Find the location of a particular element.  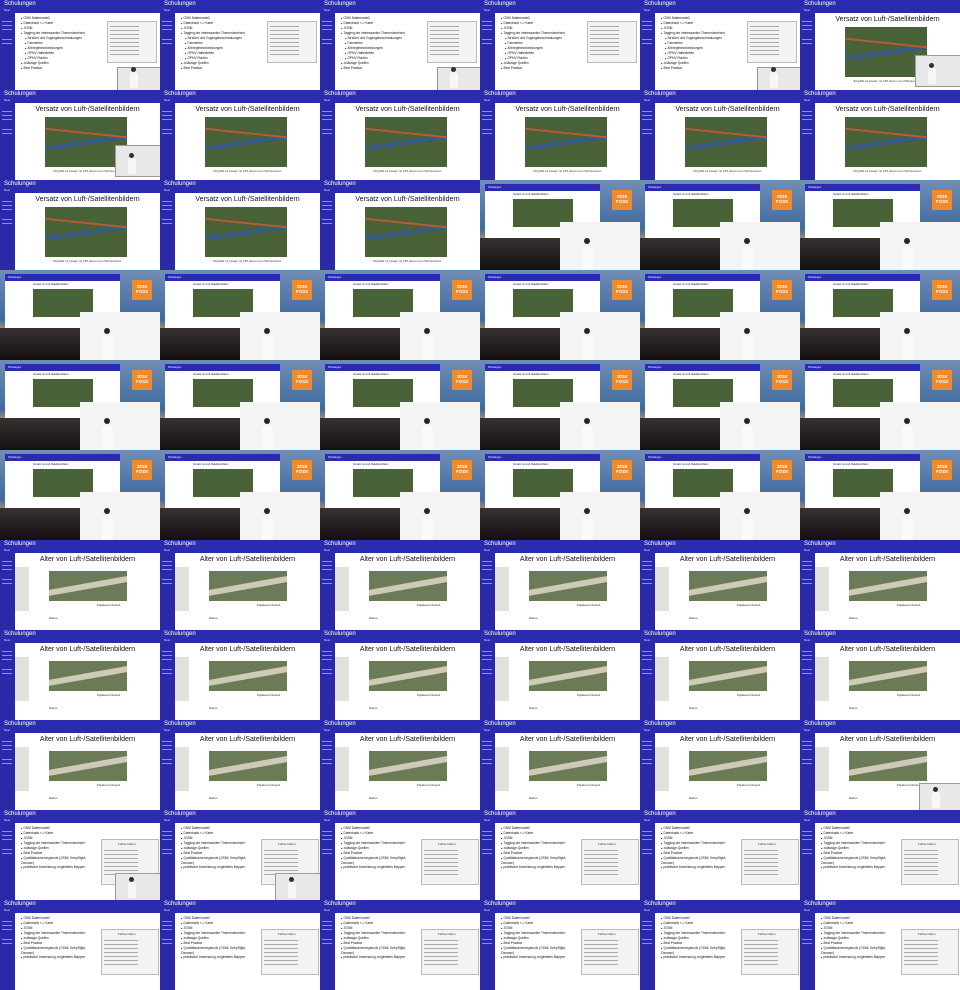

speaker is located at coordinates (107, 528).